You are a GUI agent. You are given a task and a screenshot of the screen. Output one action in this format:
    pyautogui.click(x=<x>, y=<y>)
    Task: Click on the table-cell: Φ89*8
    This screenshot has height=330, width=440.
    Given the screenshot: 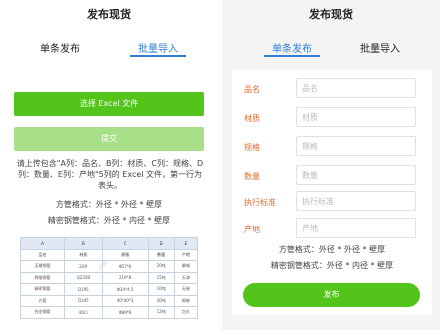 What is the action you would take?
    pyautogui.click(x=125, y=312)
    